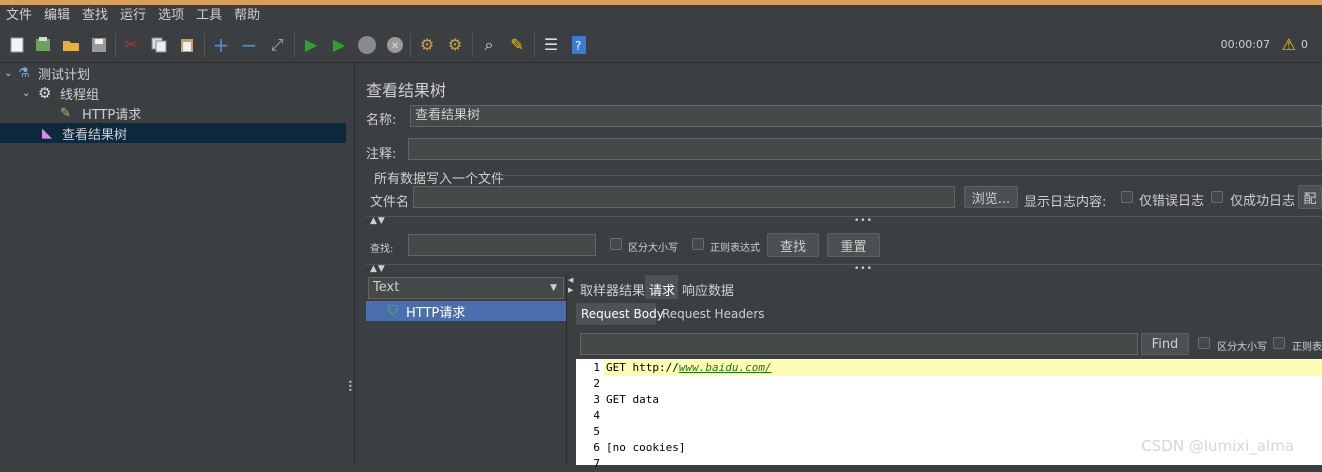 Image resolution: width=1322 pixels, height=472 pixels. What do you see at coordinates (339, 45) in the screenshot?
I see `start-no-pause-icon: ▶` at bounding box center [339, 45].